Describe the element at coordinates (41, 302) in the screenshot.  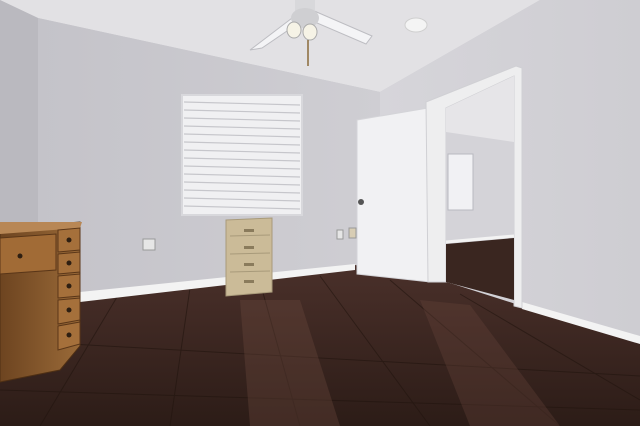
I see `wooden-desk` at that location.